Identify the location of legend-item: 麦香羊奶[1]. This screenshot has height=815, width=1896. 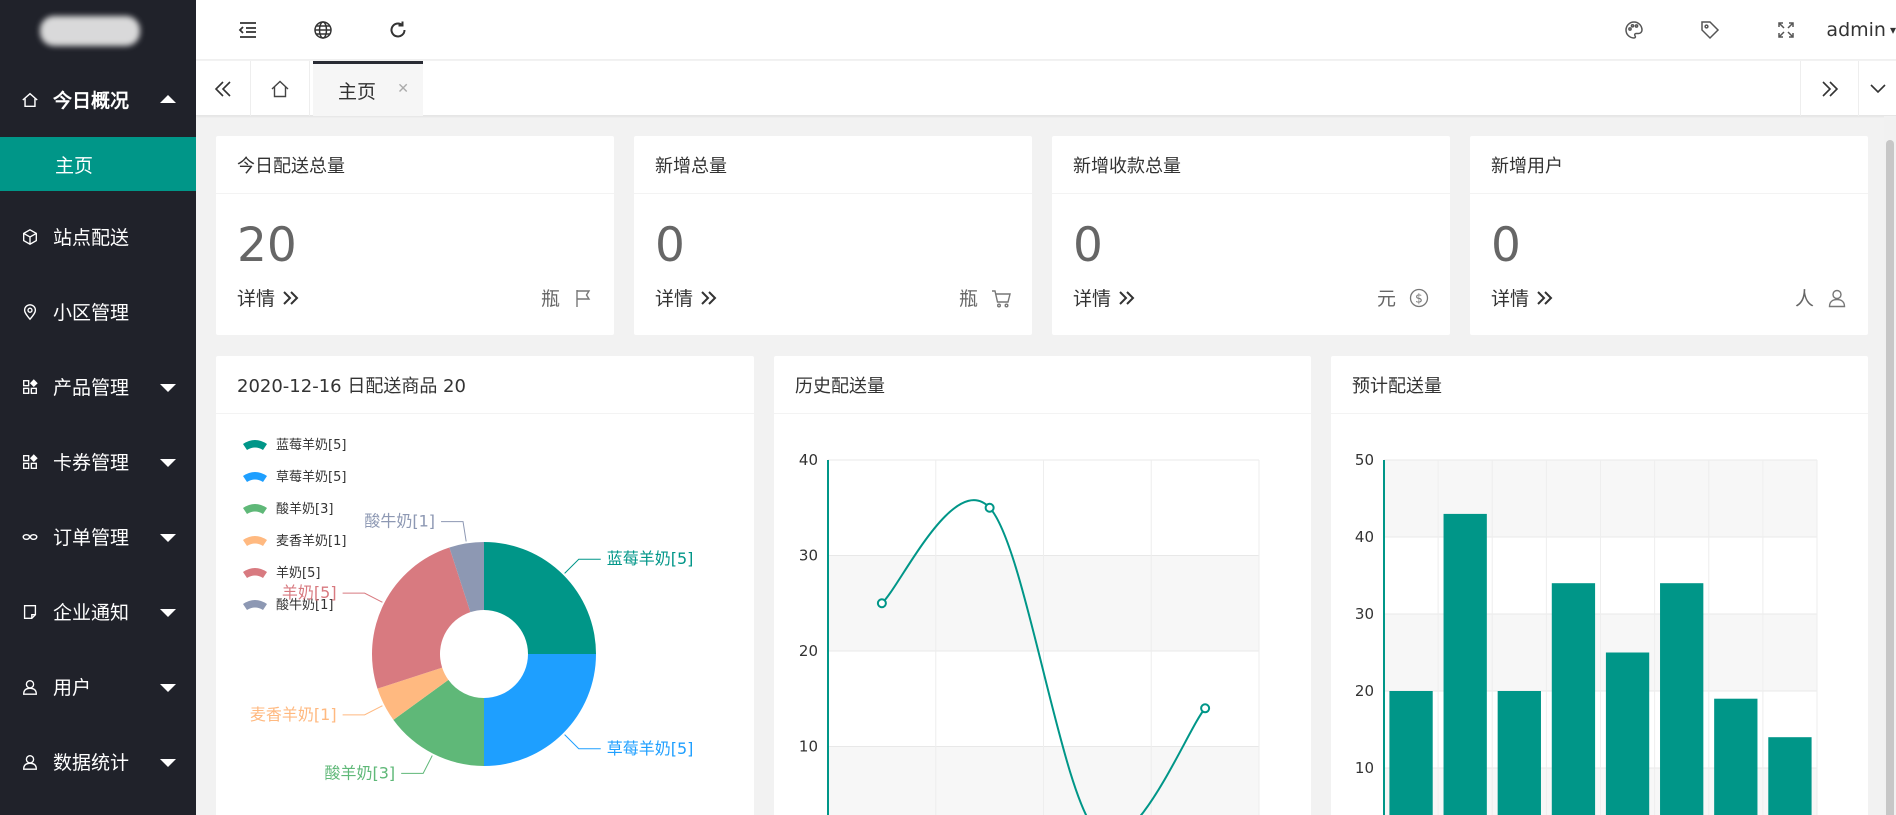
(294, 541).